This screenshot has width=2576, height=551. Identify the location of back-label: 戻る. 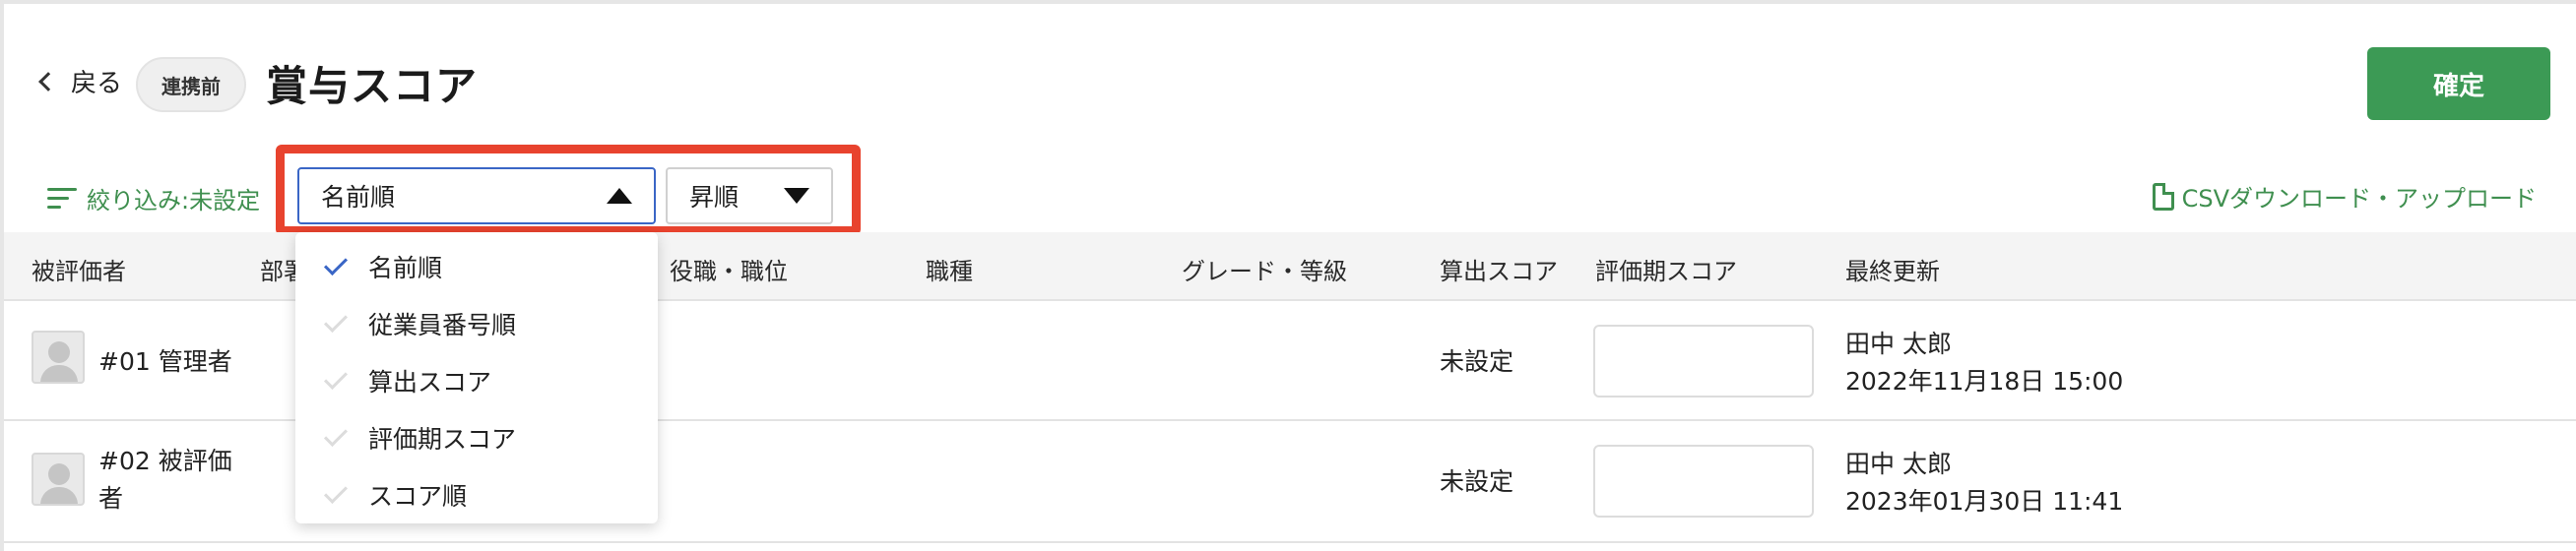
(97, 83).